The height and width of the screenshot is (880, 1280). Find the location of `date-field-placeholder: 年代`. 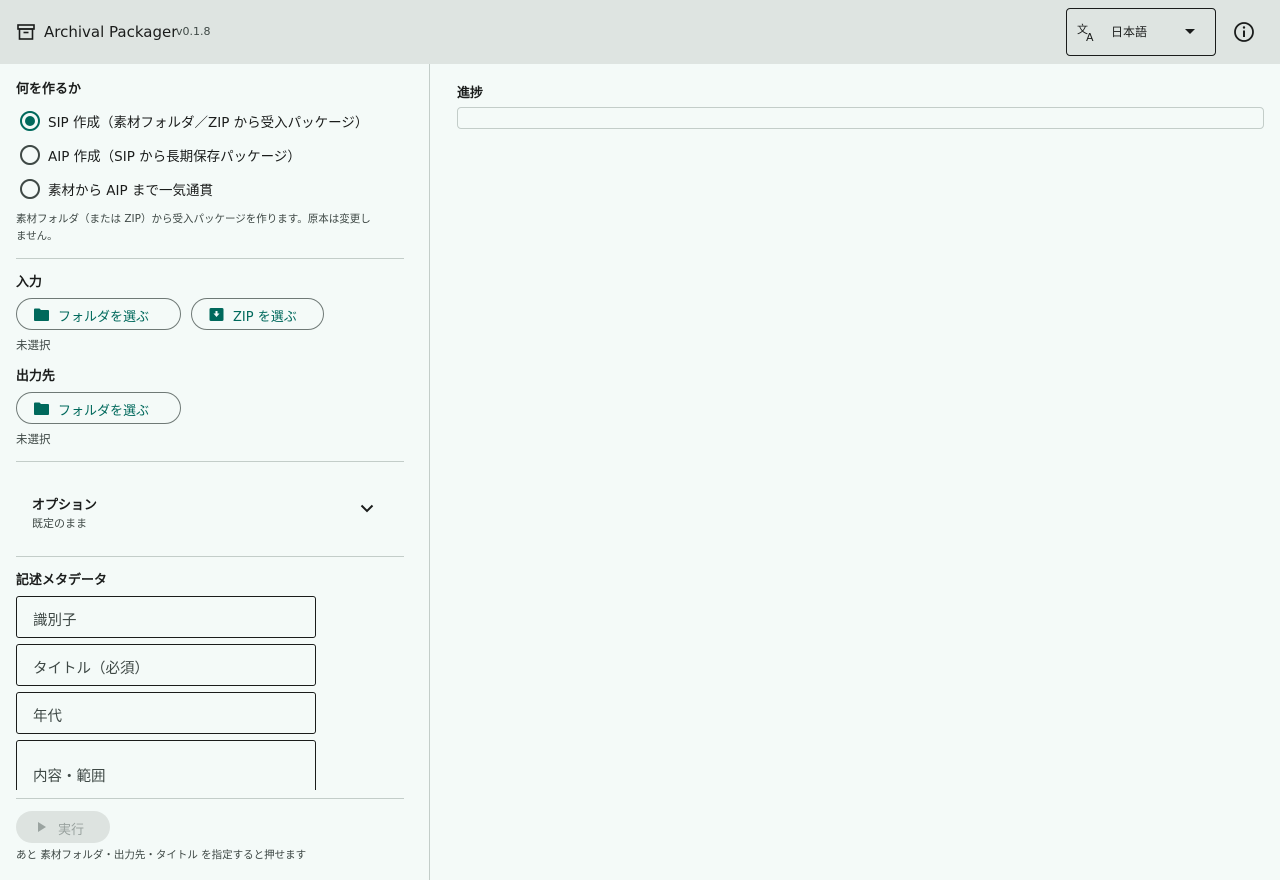

date-field-placeholder: 年代 is located at coordinates (47, 717).